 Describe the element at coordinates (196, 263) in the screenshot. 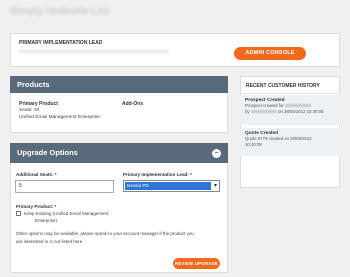

I see `review-upgrade-button: REVIEW UPGRADE` at that location.